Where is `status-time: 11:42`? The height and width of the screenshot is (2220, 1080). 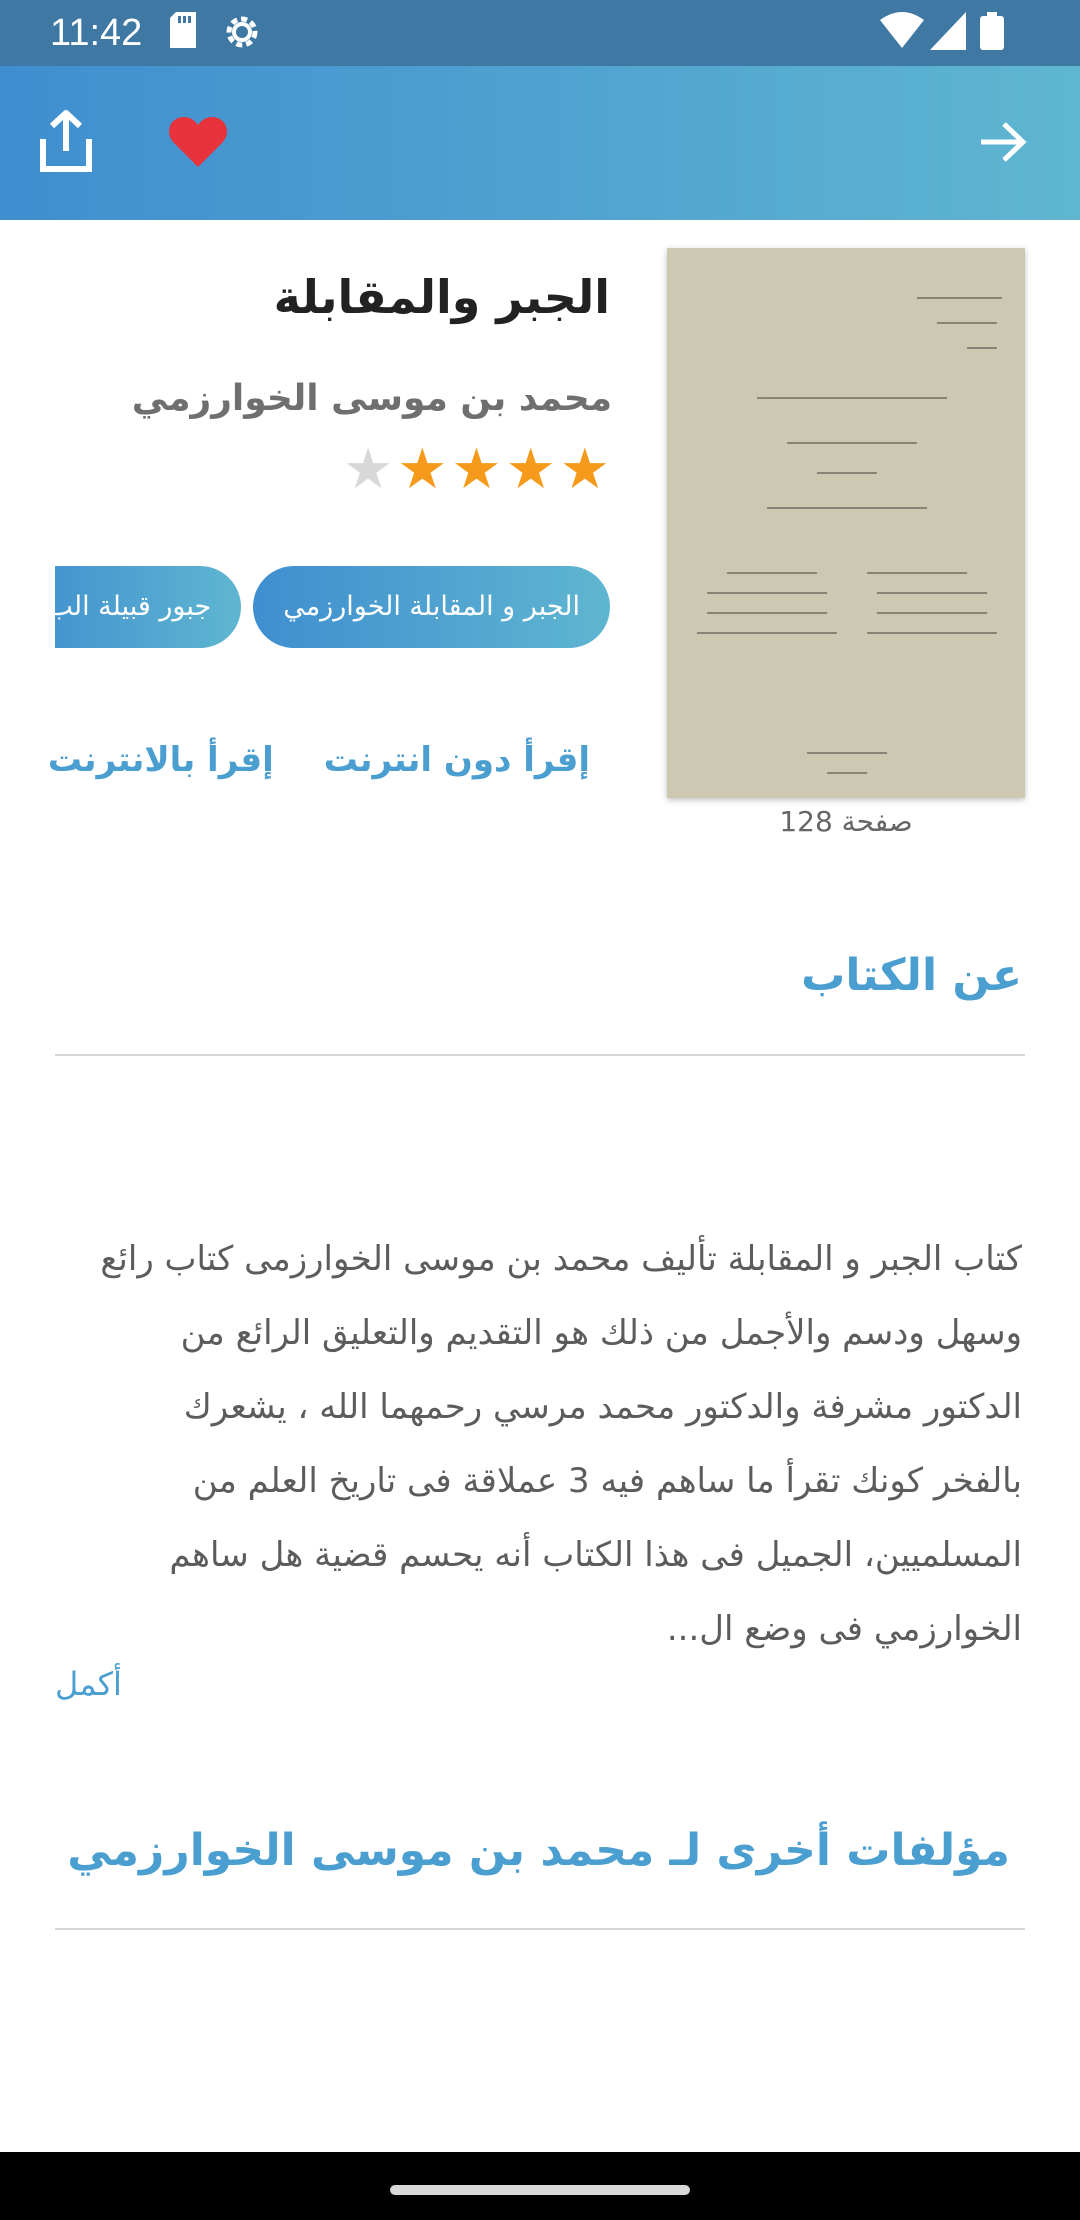 status-time: 11:42 is located at coordinates (96, 33).